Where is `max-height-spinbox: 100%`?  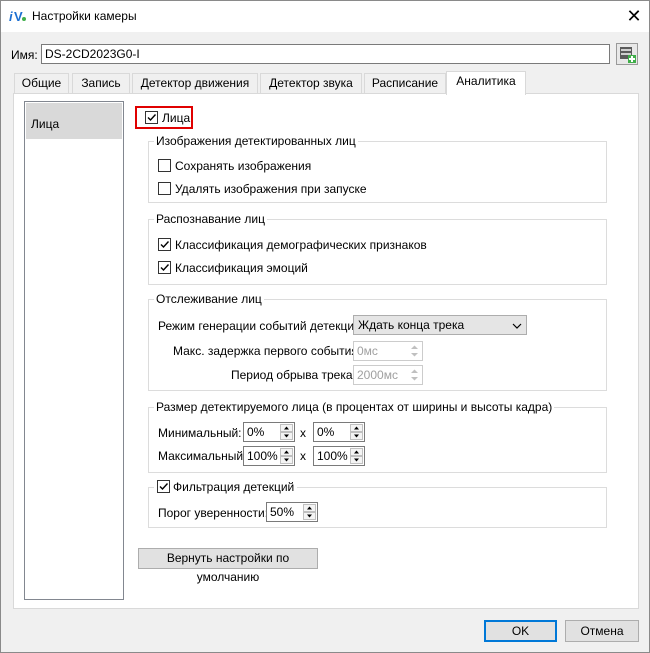 max-height-spinbox: 100% is located at coordinates (339, 456).